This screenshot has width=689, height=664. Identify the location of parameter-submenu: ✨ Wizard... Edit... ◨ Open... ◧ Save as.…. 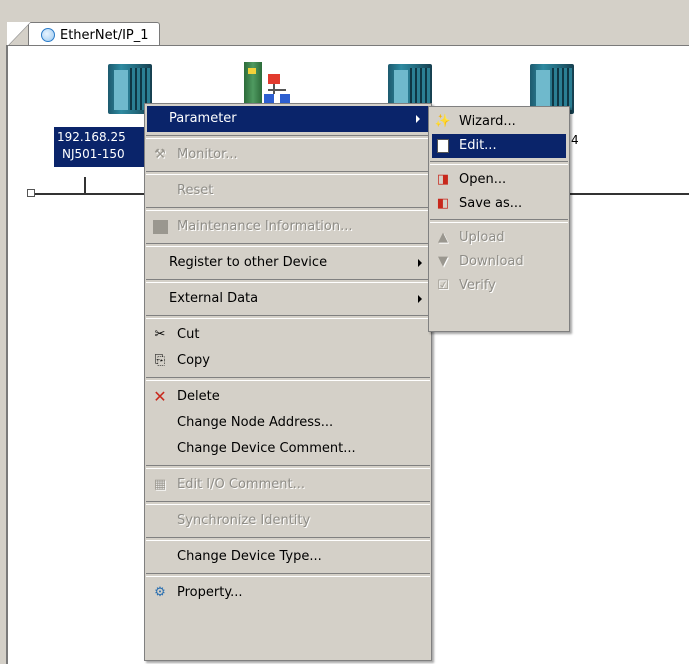
(499, 219).